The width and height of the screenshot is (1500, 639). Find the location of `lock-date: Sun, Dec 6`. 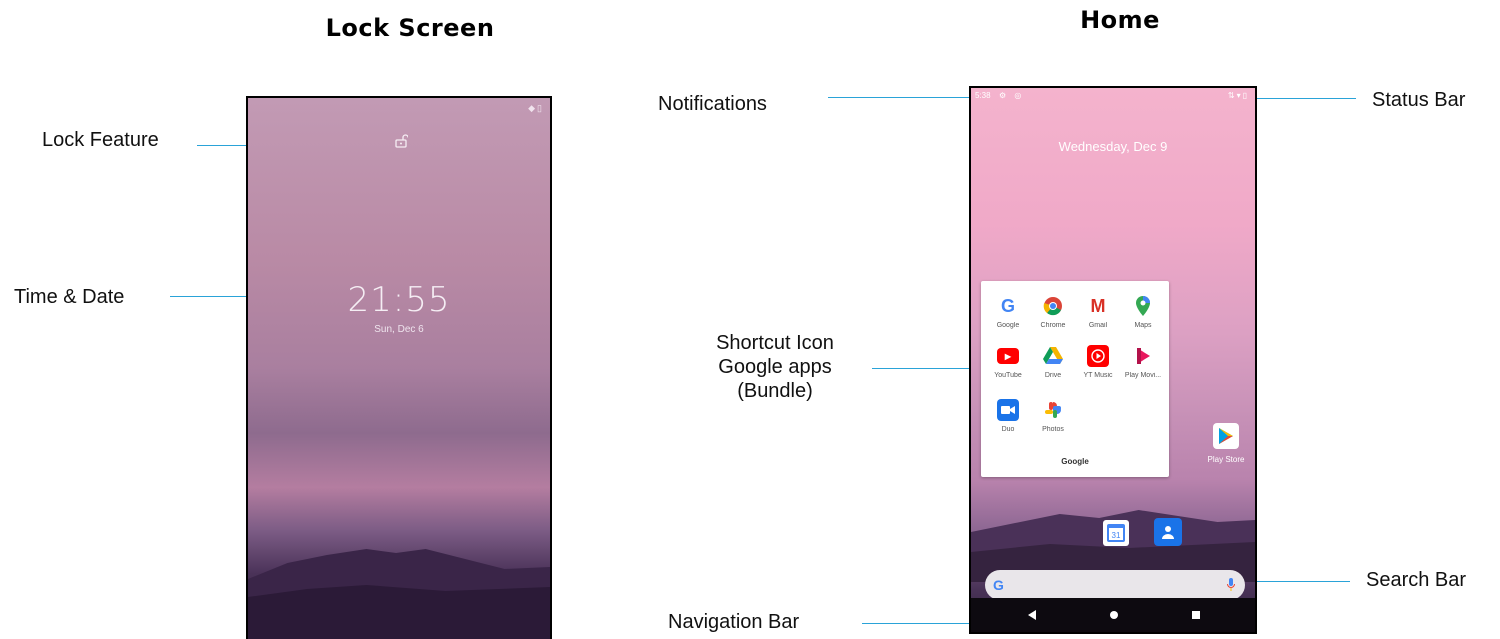

lock-date: Sun, Dec 6 is located at coordinates (399, 329).